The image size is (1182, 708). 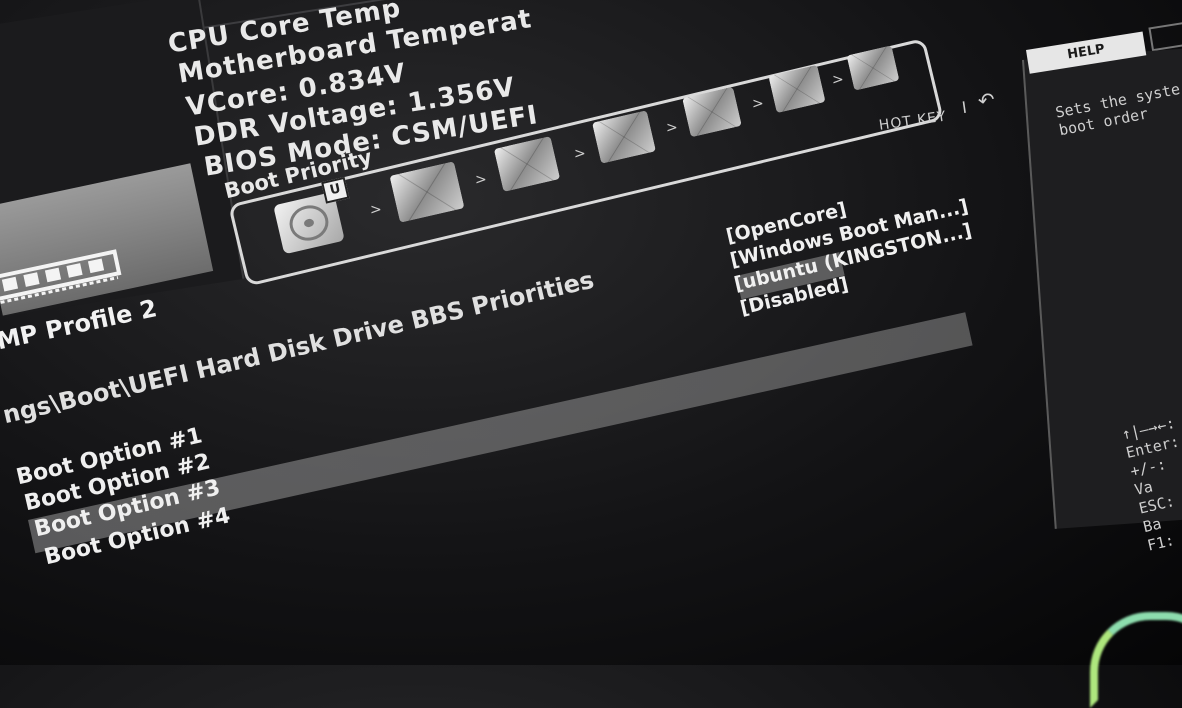 I want to click on corner-frame, so click(x=1165, y=36).